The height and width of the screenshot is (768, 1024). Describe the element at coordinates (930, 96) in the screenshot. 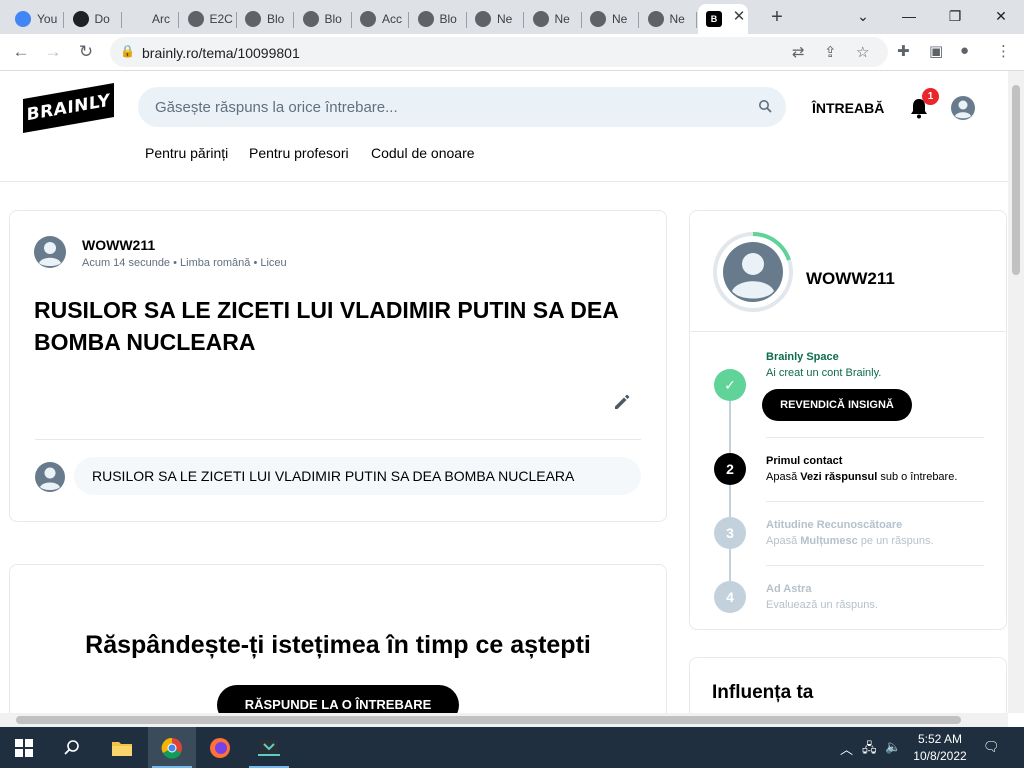

I see `notification-count-badge: 1` at that location.